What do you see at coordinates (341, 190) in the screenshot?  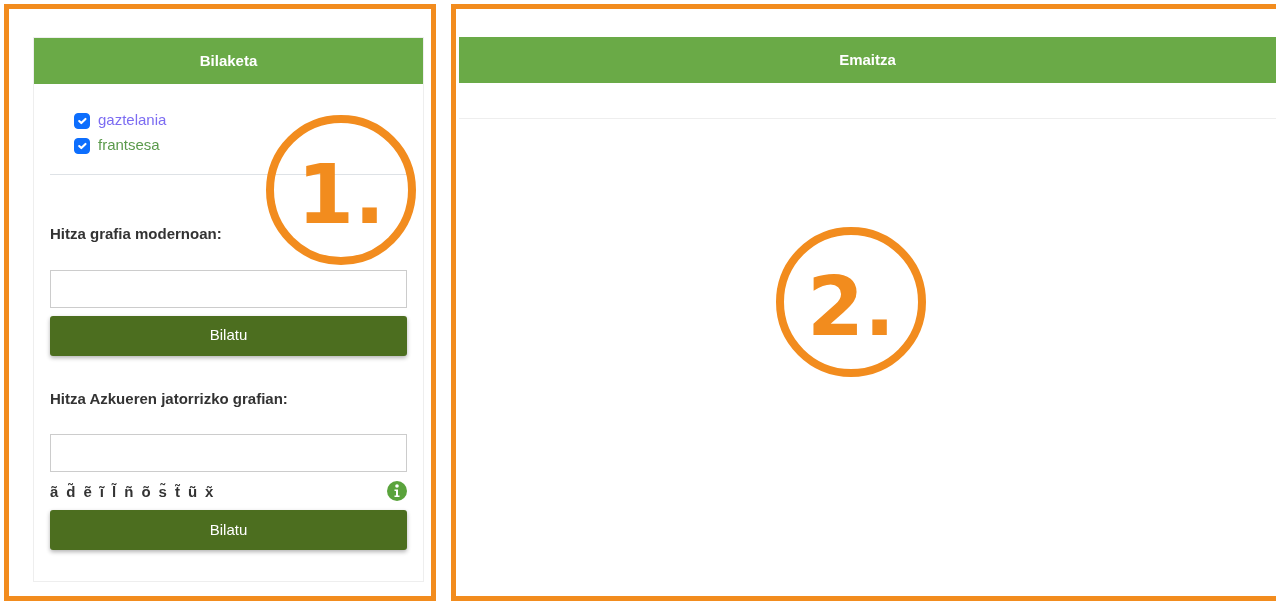 I see `numbered-circle-annotation: 1.` at bounding box center [341, 190].